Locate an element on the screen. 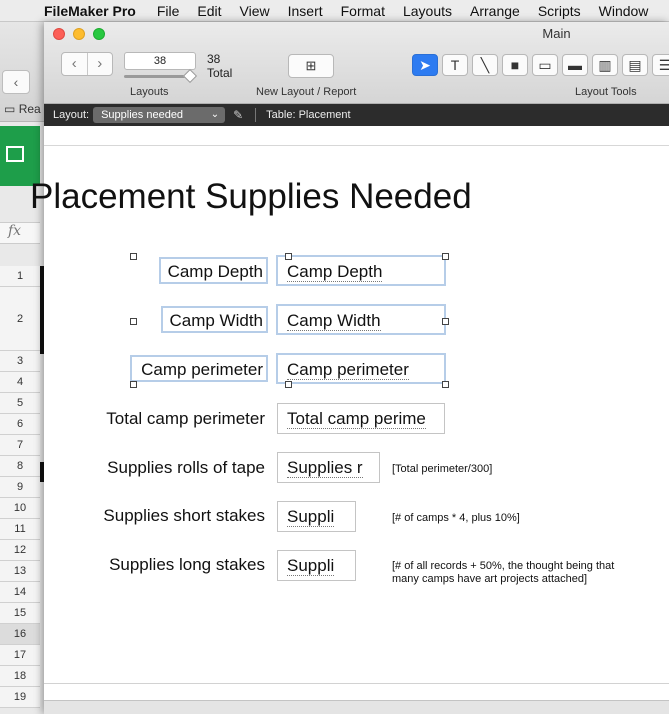 The height and width of the screenshot is (714, 669). button-bar-tool-icon: ▥ is located at coordinates (605, 65).